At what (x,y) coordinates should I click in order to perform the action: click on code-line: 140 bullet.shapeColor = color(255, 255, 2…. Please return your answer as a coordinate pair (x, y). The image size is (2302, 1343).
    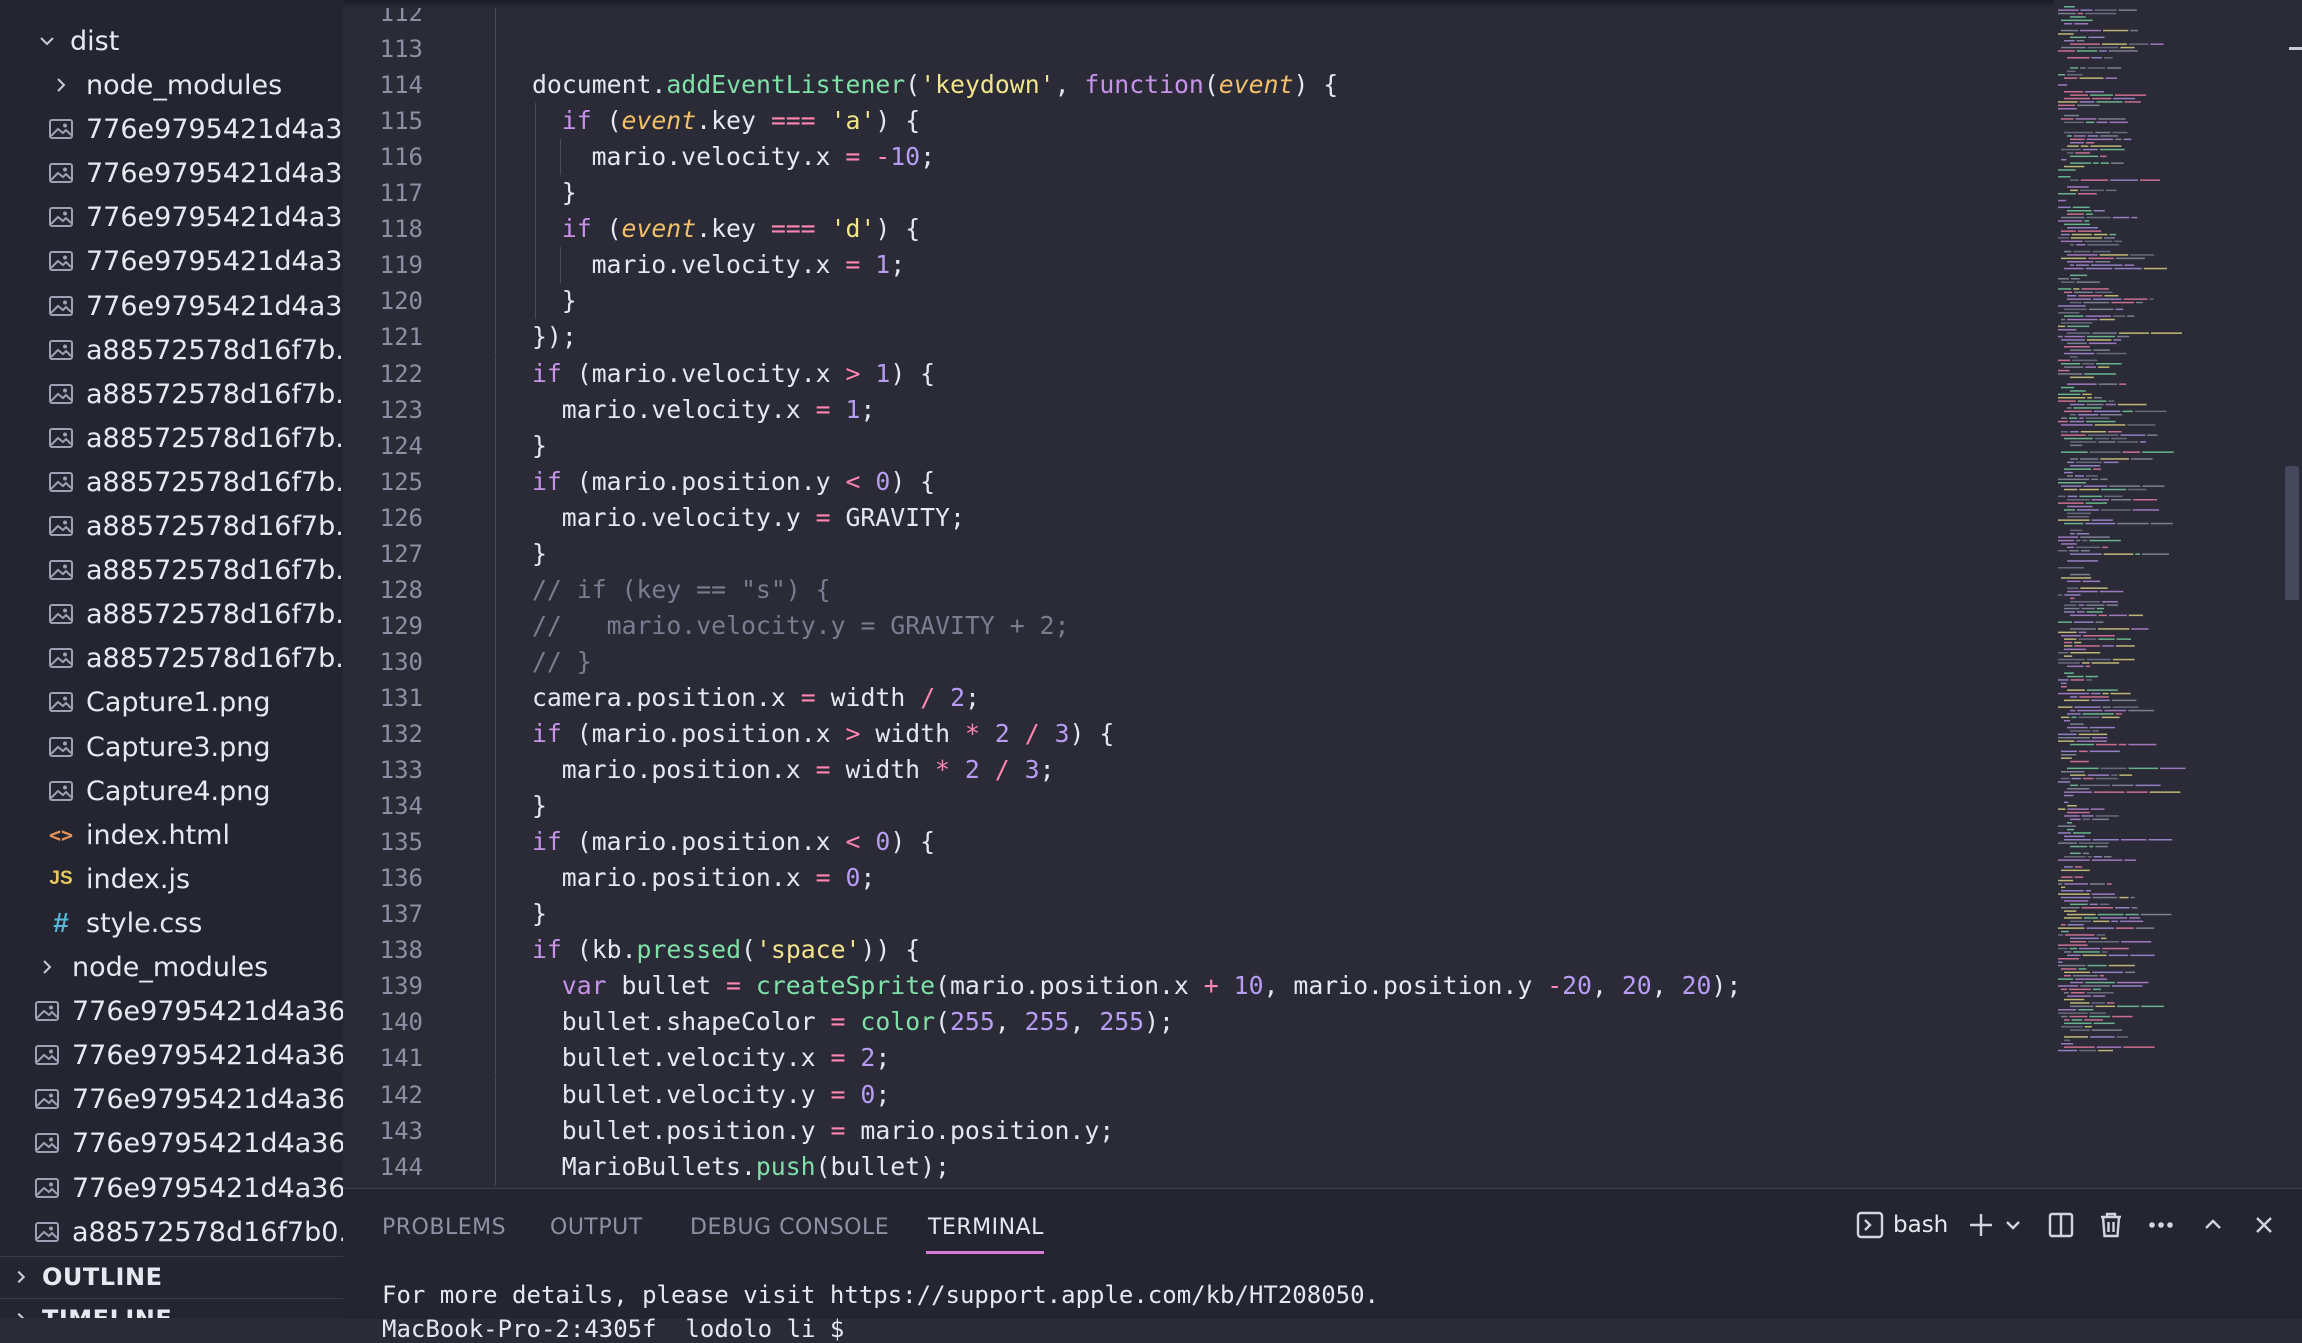
    Looking at the image, I should click on (1198, 1022).